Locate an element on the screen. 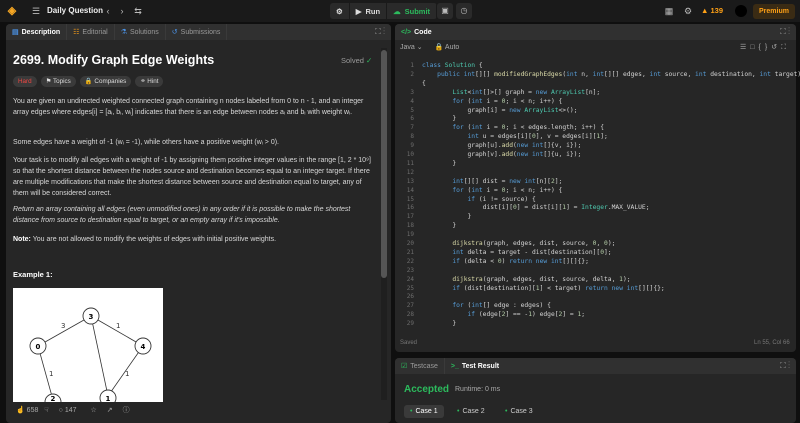  line-number: 23 is located at coordinates (410, 270).